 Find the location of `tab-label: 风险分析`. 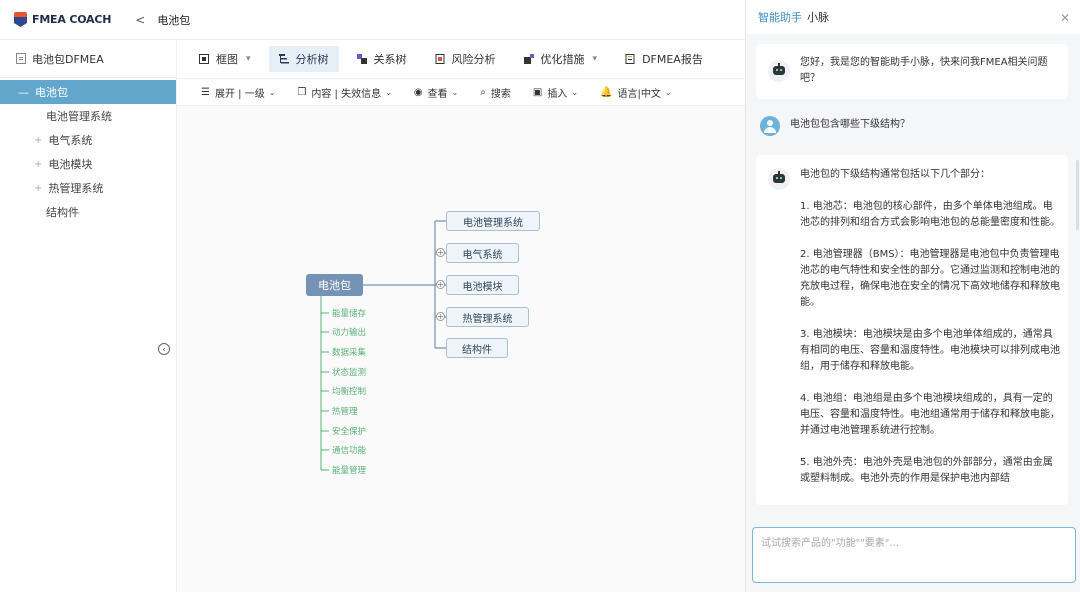

tab-label: 风险分析 is located at coordinates (473, 59).